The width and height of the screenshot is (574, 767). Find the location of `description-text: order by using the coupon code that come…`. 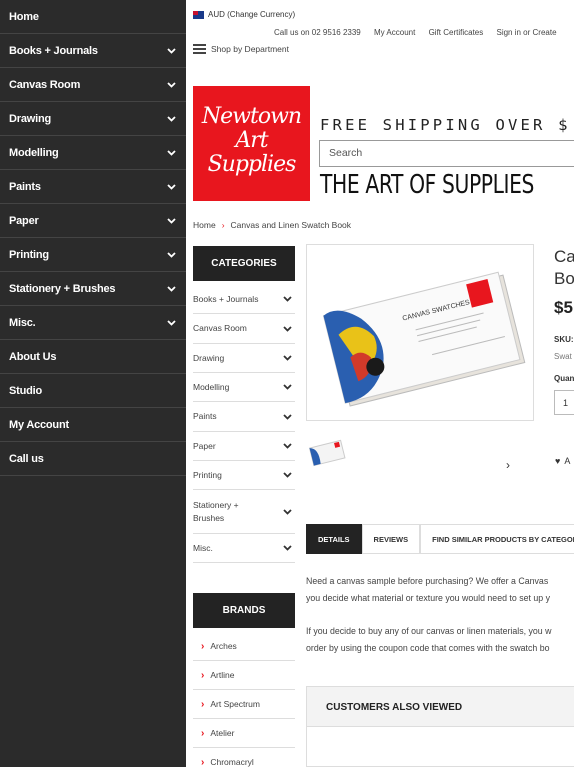

description-text: order by using the coupon code that come… is located at coordinates (428, 648).